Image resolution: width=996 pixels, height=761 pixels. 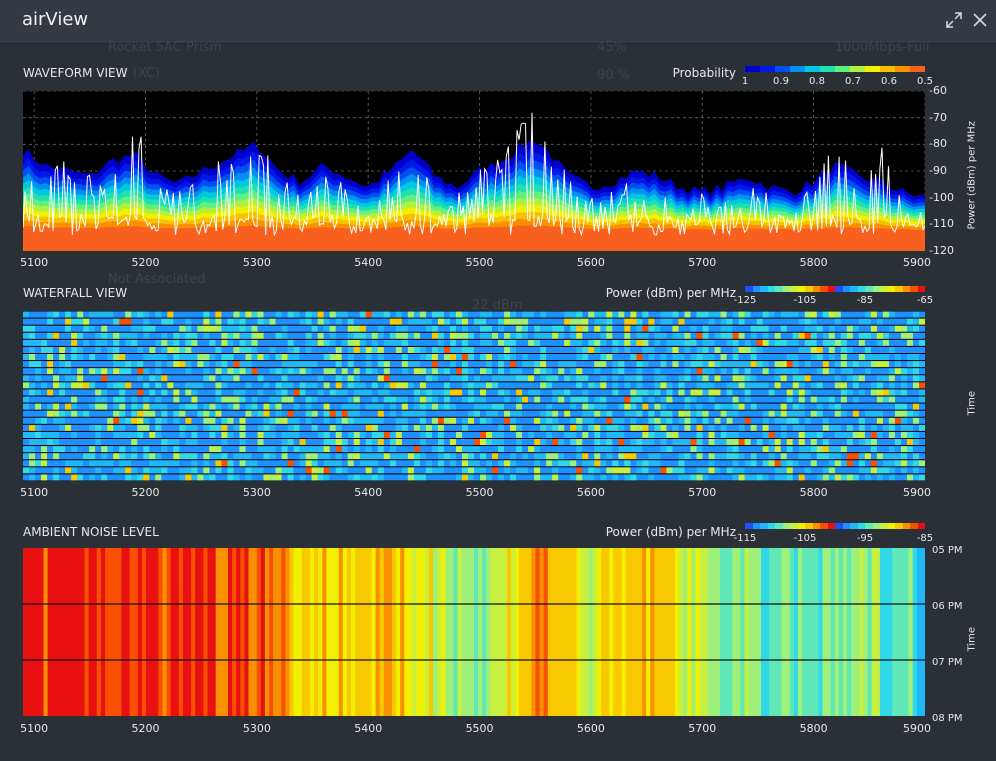 What do you see at coordinates (980, 20) in the screenshot?
I see `close-icon` at bounding box center [980, 20].